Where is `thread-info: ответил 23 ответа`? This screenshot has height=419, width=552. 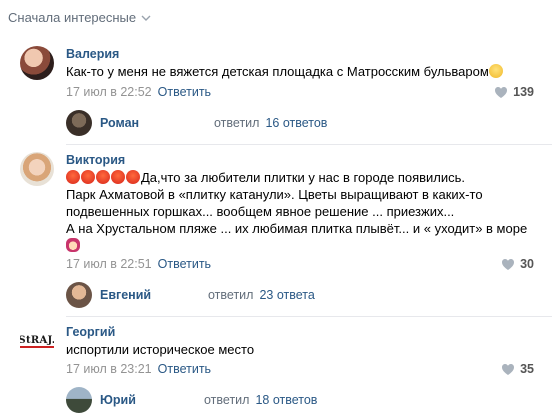
thread-info: ответил 23 ответа is located at coordinates (261, 295).